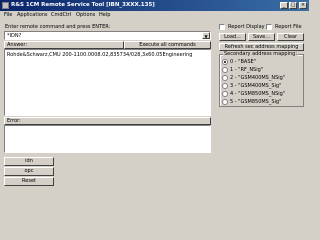 Image resolution: width=320 pixels, height=240 pixels. What do you see at coordinates (261, 47) in the screenshot?
I see `refresh-mapping-button: Refresh sec address mapping` at bounding box center [261, 47].